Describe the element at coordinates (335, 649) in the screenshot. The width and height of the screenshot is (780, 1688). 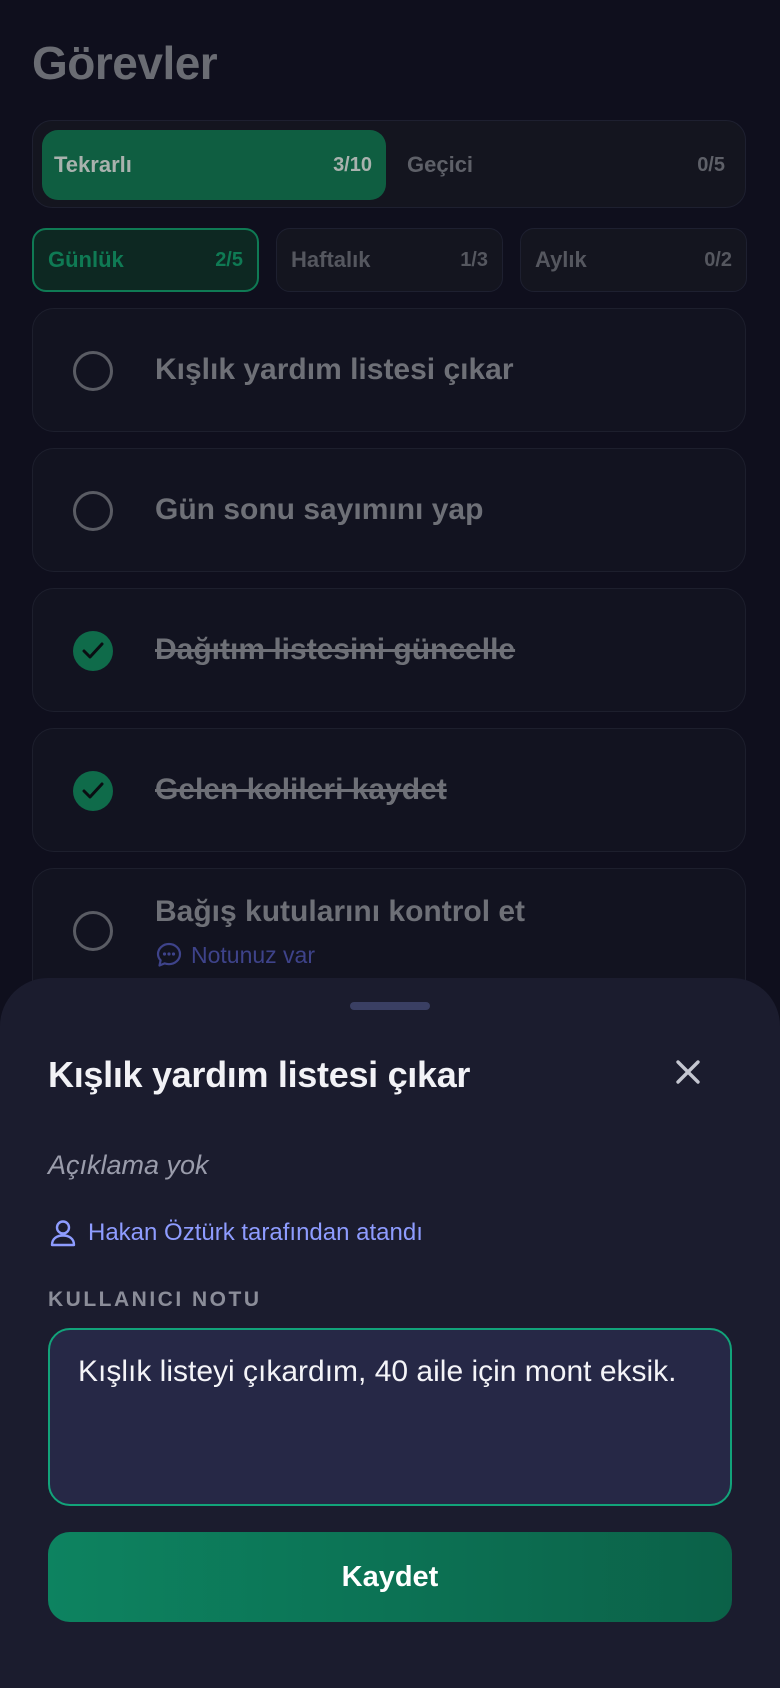
I see `task-label: Dağıtım listesini güncelle` at that location.